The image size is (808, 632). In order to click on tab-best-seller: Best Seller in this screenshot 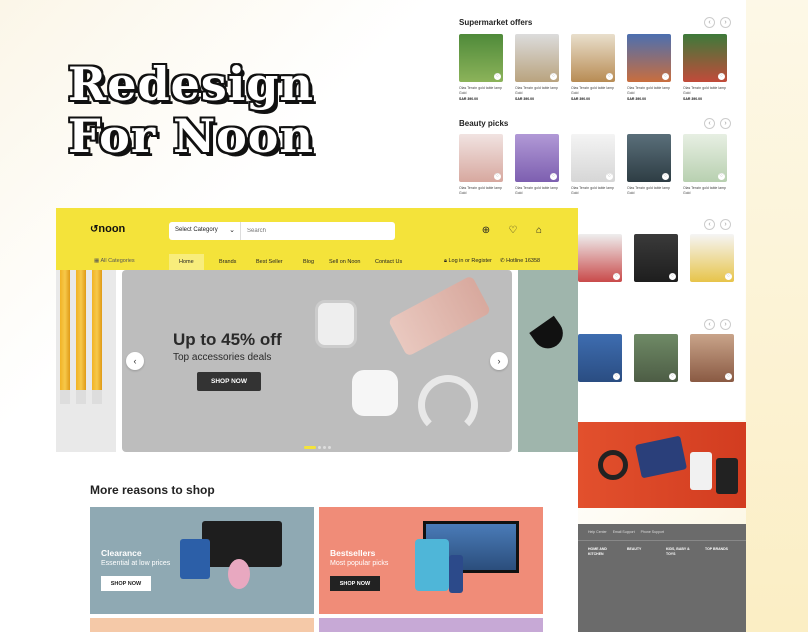, I will do `click(269, 262)`.